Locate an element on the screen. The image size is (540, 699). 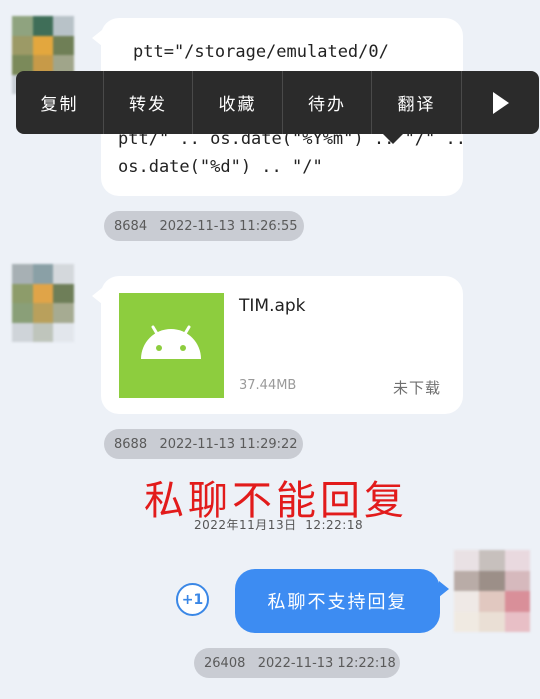
menu-item-forward: 转发 is located at coordinates (148, 102).